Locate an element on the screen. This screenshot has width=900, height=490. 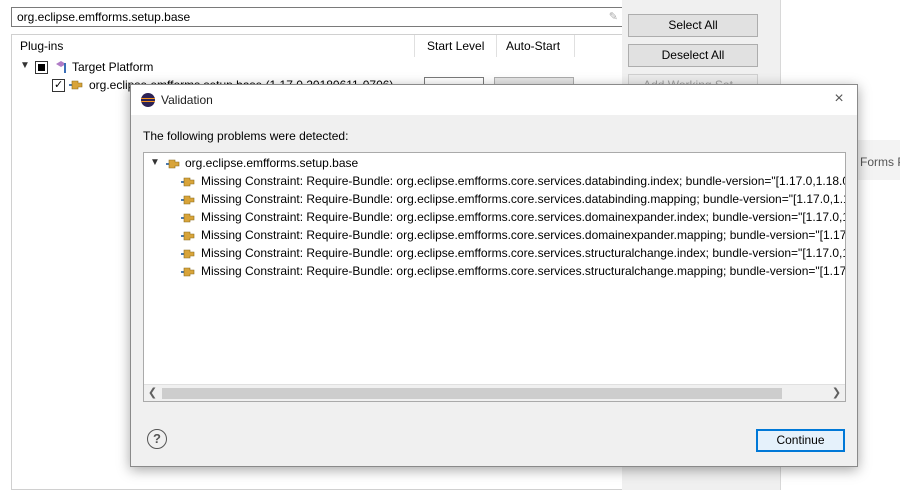
scroll-left-icon: ❮ is located at coordinates (152, 392).